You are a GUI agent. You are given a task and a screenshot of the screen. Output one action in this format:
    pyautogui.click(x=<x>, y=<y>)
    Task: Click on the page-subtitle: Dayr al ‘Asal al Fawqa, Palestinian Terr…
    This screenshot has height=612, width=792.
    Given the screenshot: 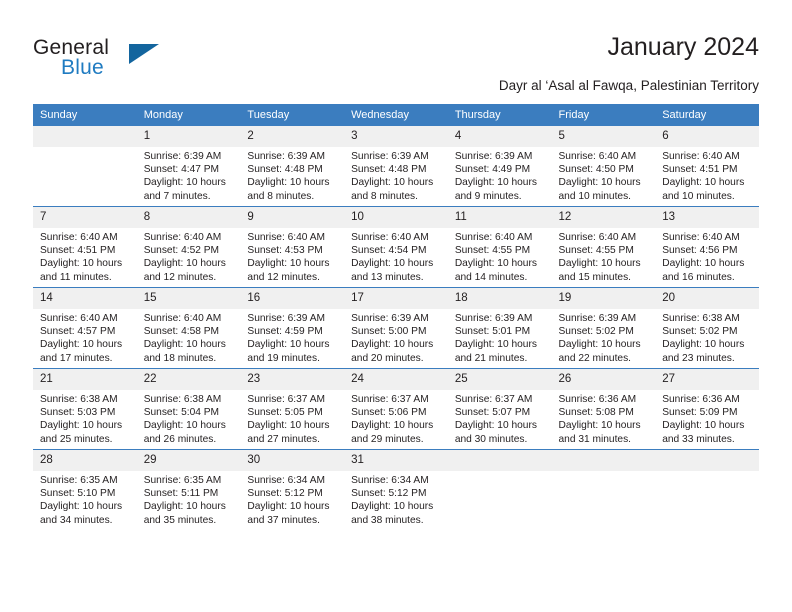 What is the action you would take?
    pyautogui.click(x=628, y=85)
    